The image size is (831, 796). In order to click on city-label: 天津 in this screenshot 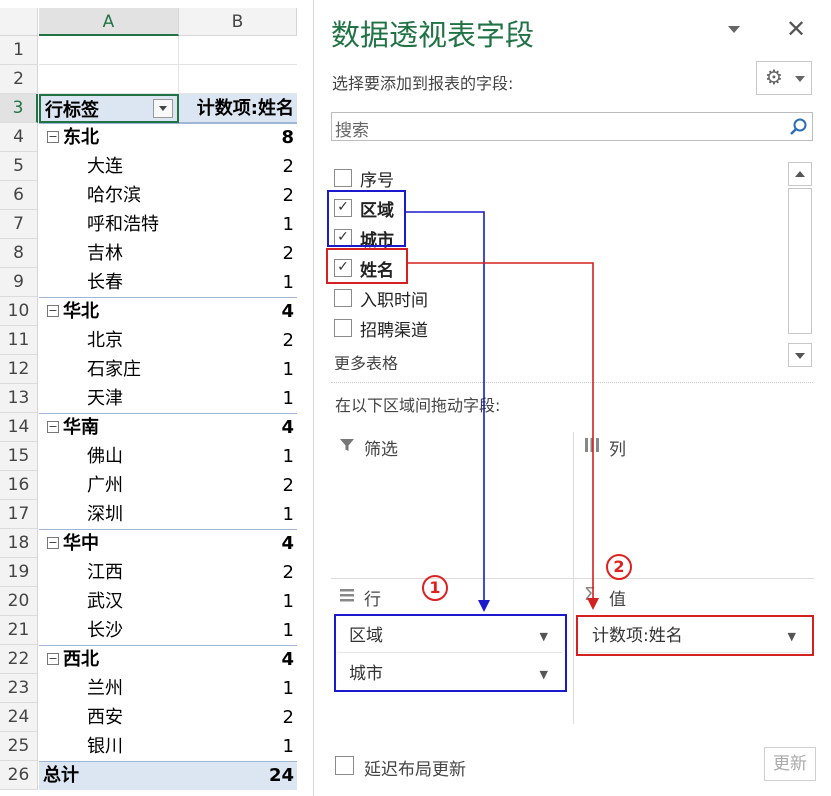, I will do `click(109, 398)`.